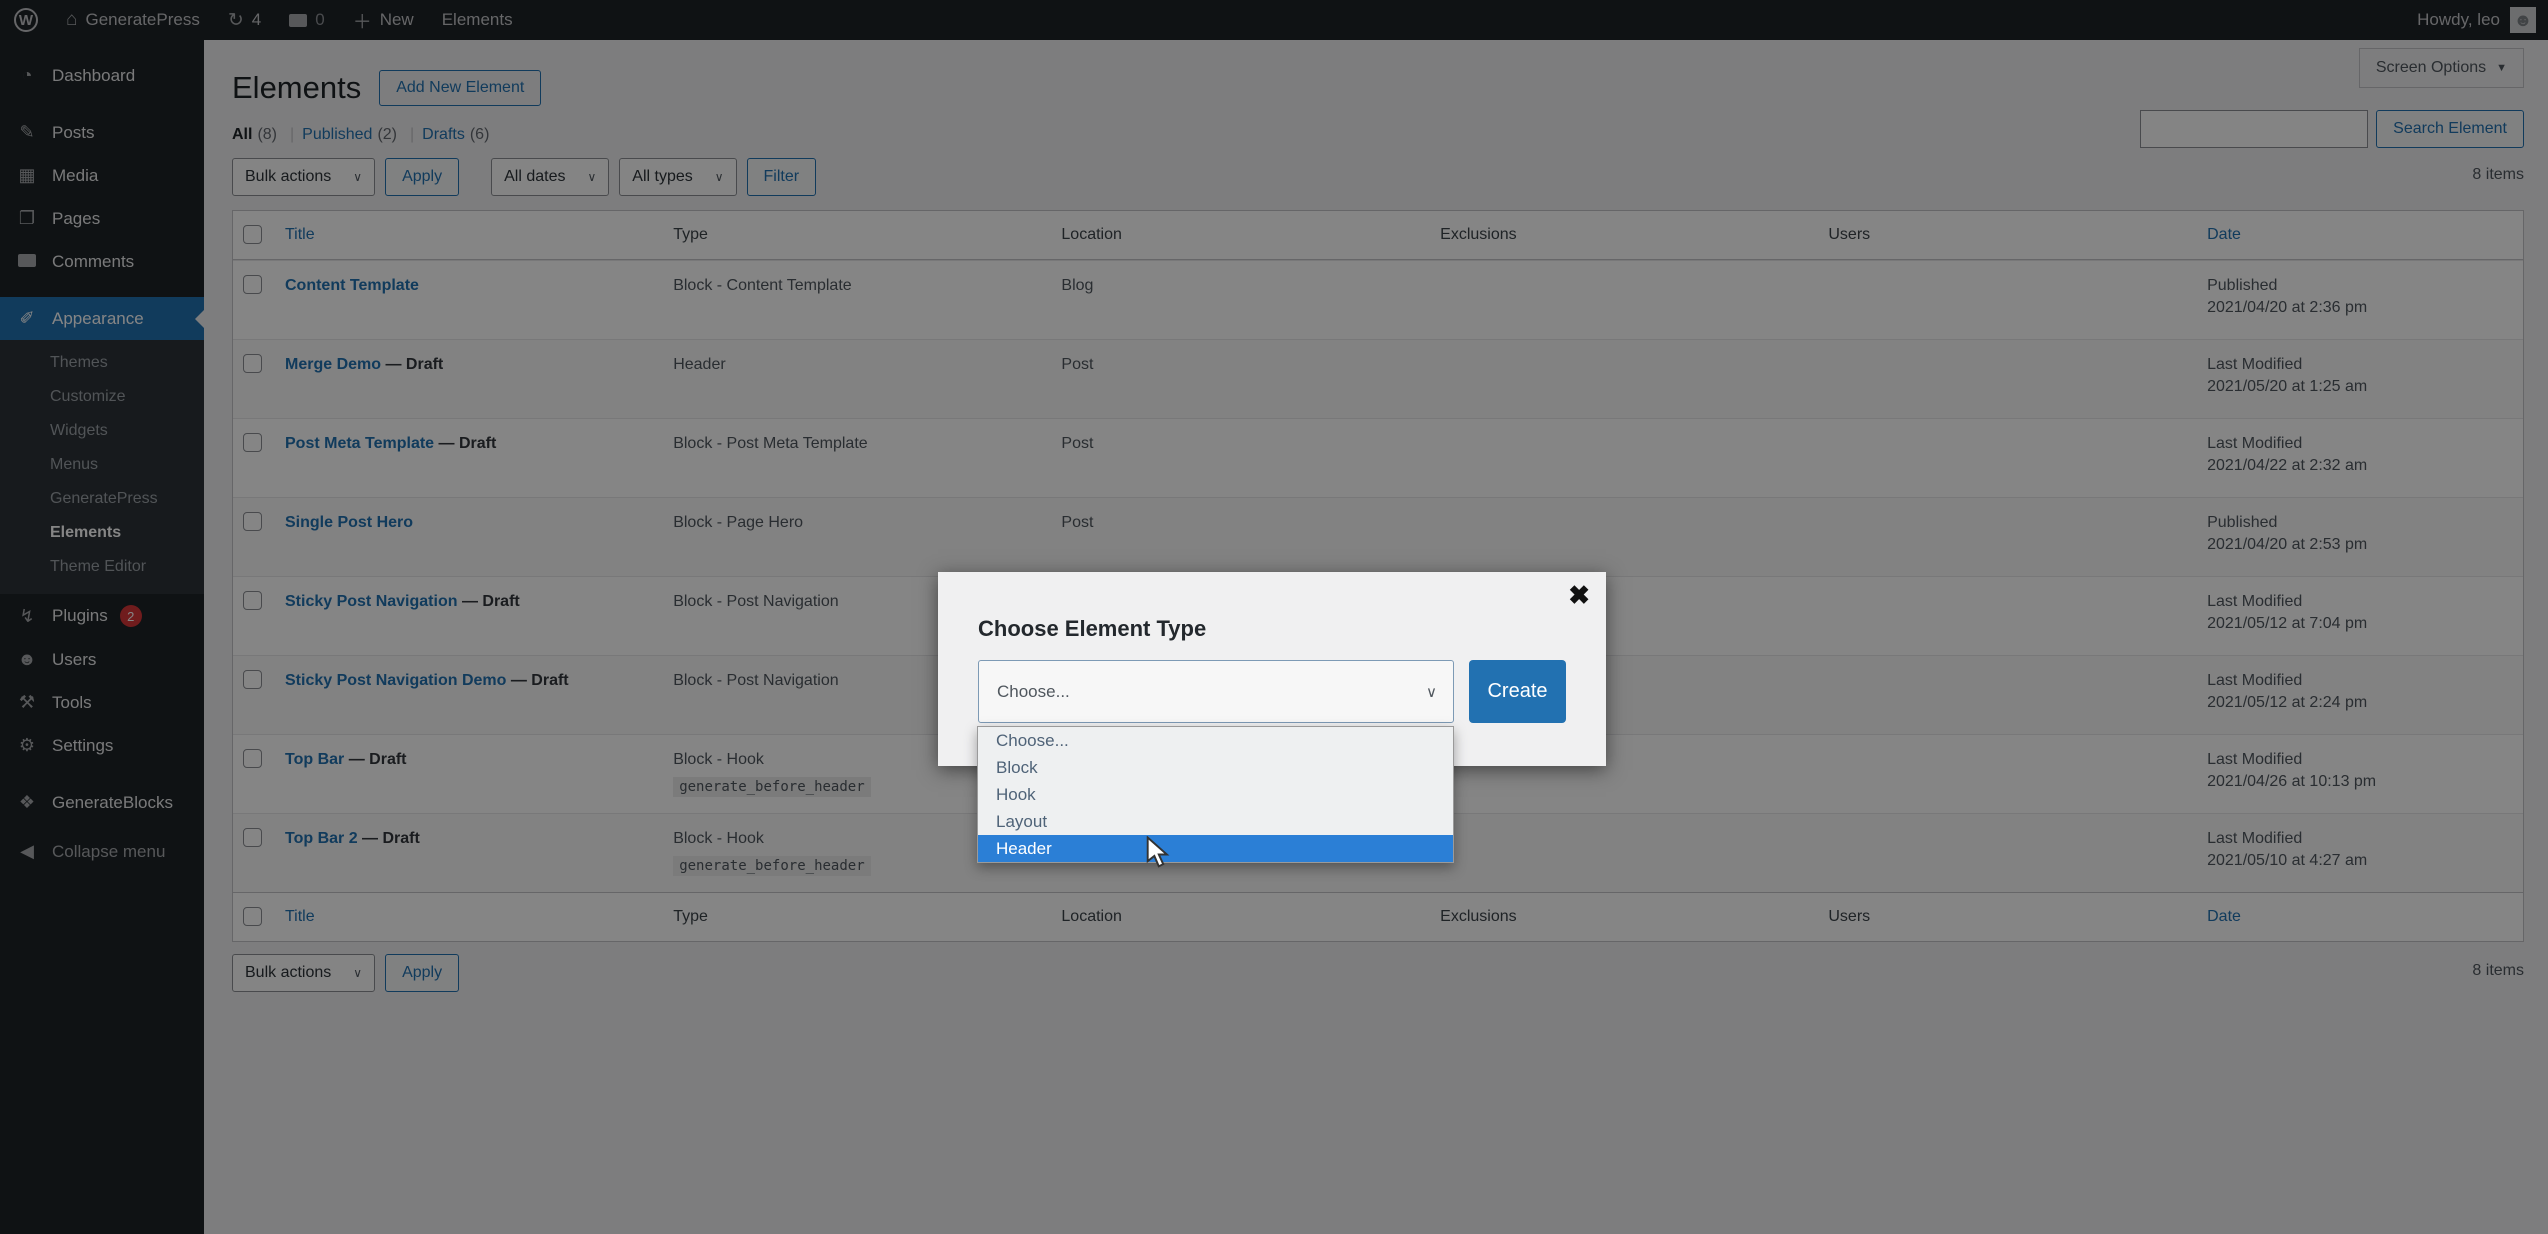 Image resolution: width=2548 pixels, height=1234 pixels. What do you see at coordinates (1517, 691) in the screenshot?
I see `create-button: Create` at bounding box center [1517, 691].